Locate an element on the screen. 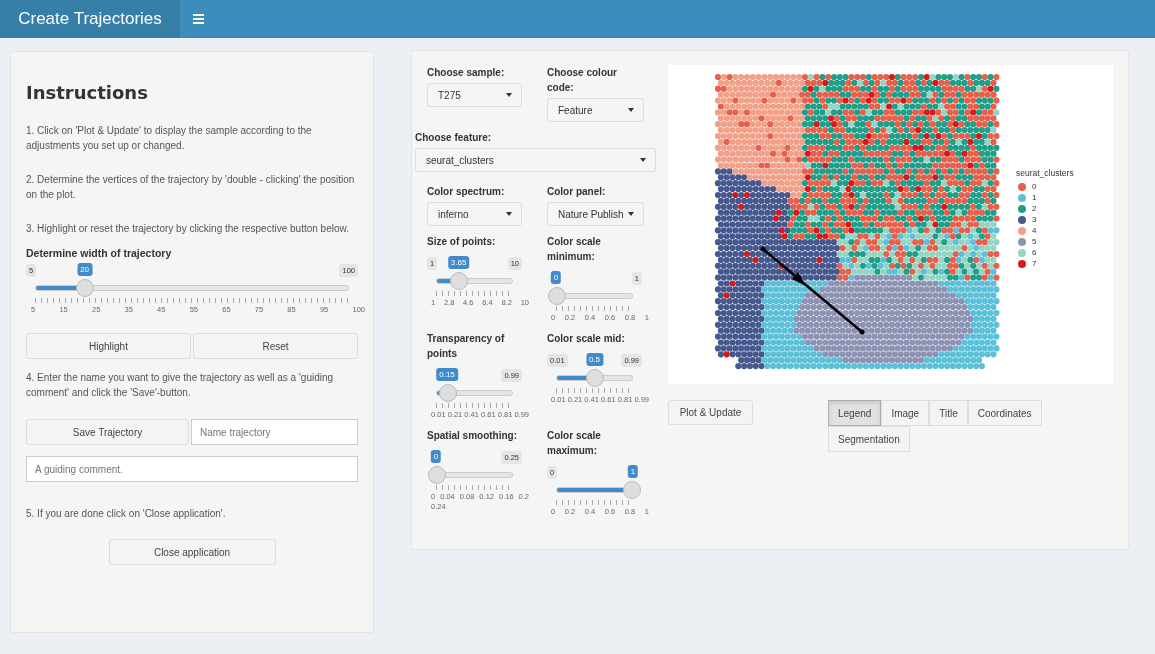  legend-label: 1 is located at coordinates (1034, 197).